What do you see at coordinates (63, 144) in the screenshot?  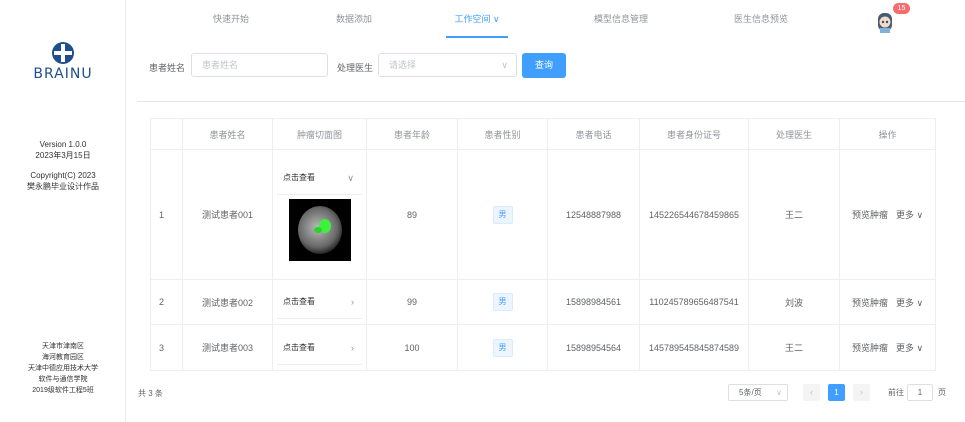 I see `version-text: Version 1.0.0` at bounding box center [63, 144].